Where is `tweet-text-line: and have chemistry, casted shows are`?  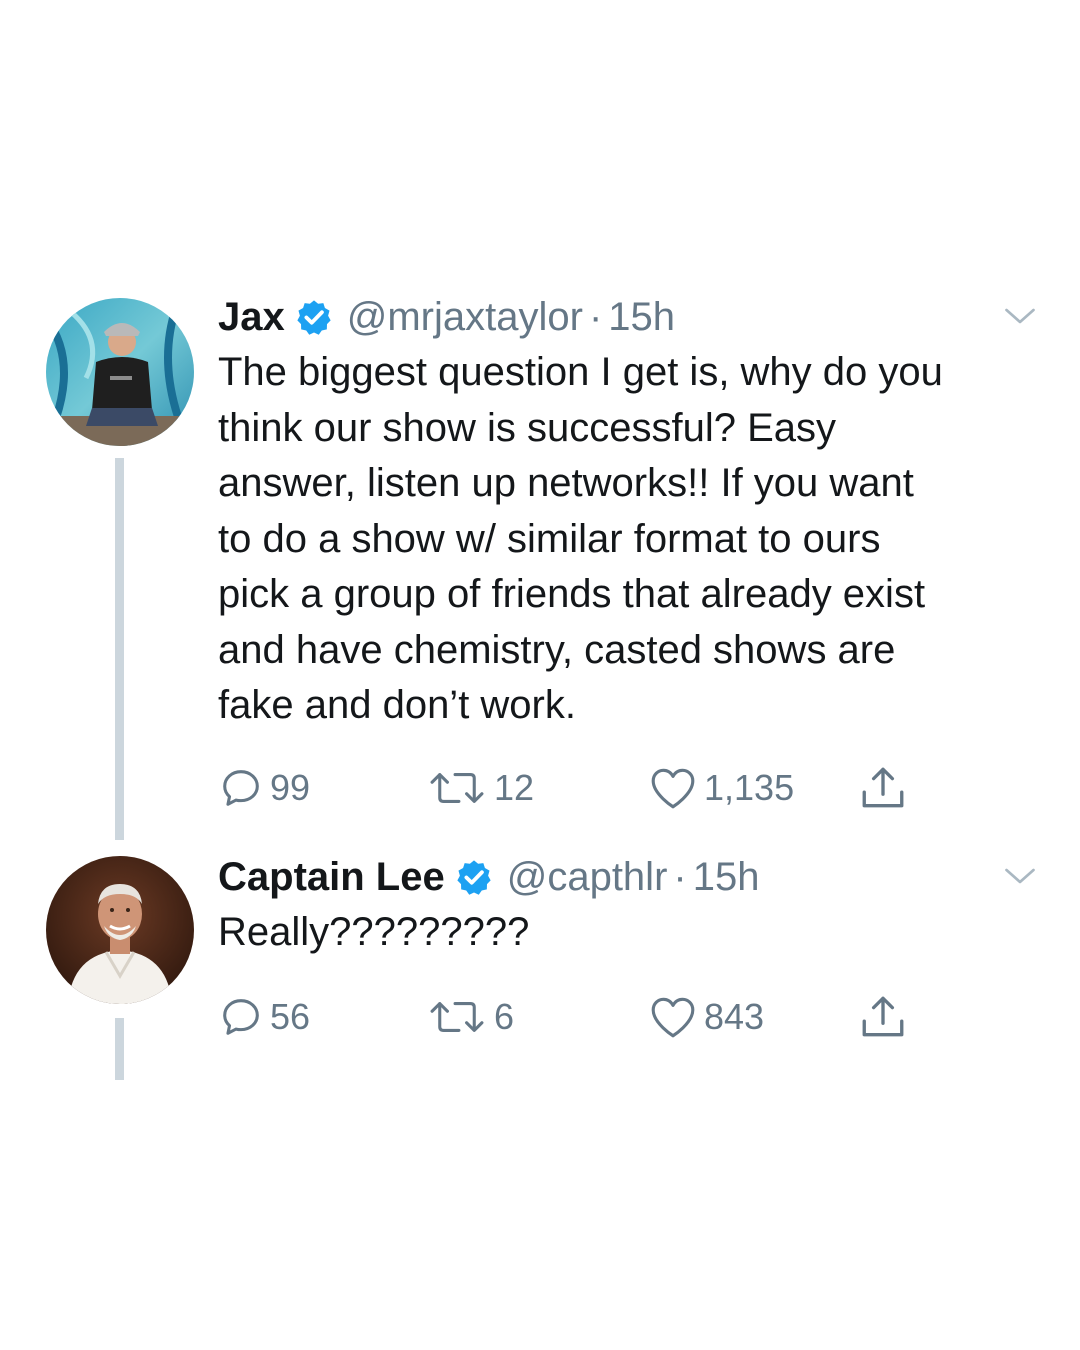 tweet-text-line: and have chemistry, casted shows are is located at coordinates (557, 649).